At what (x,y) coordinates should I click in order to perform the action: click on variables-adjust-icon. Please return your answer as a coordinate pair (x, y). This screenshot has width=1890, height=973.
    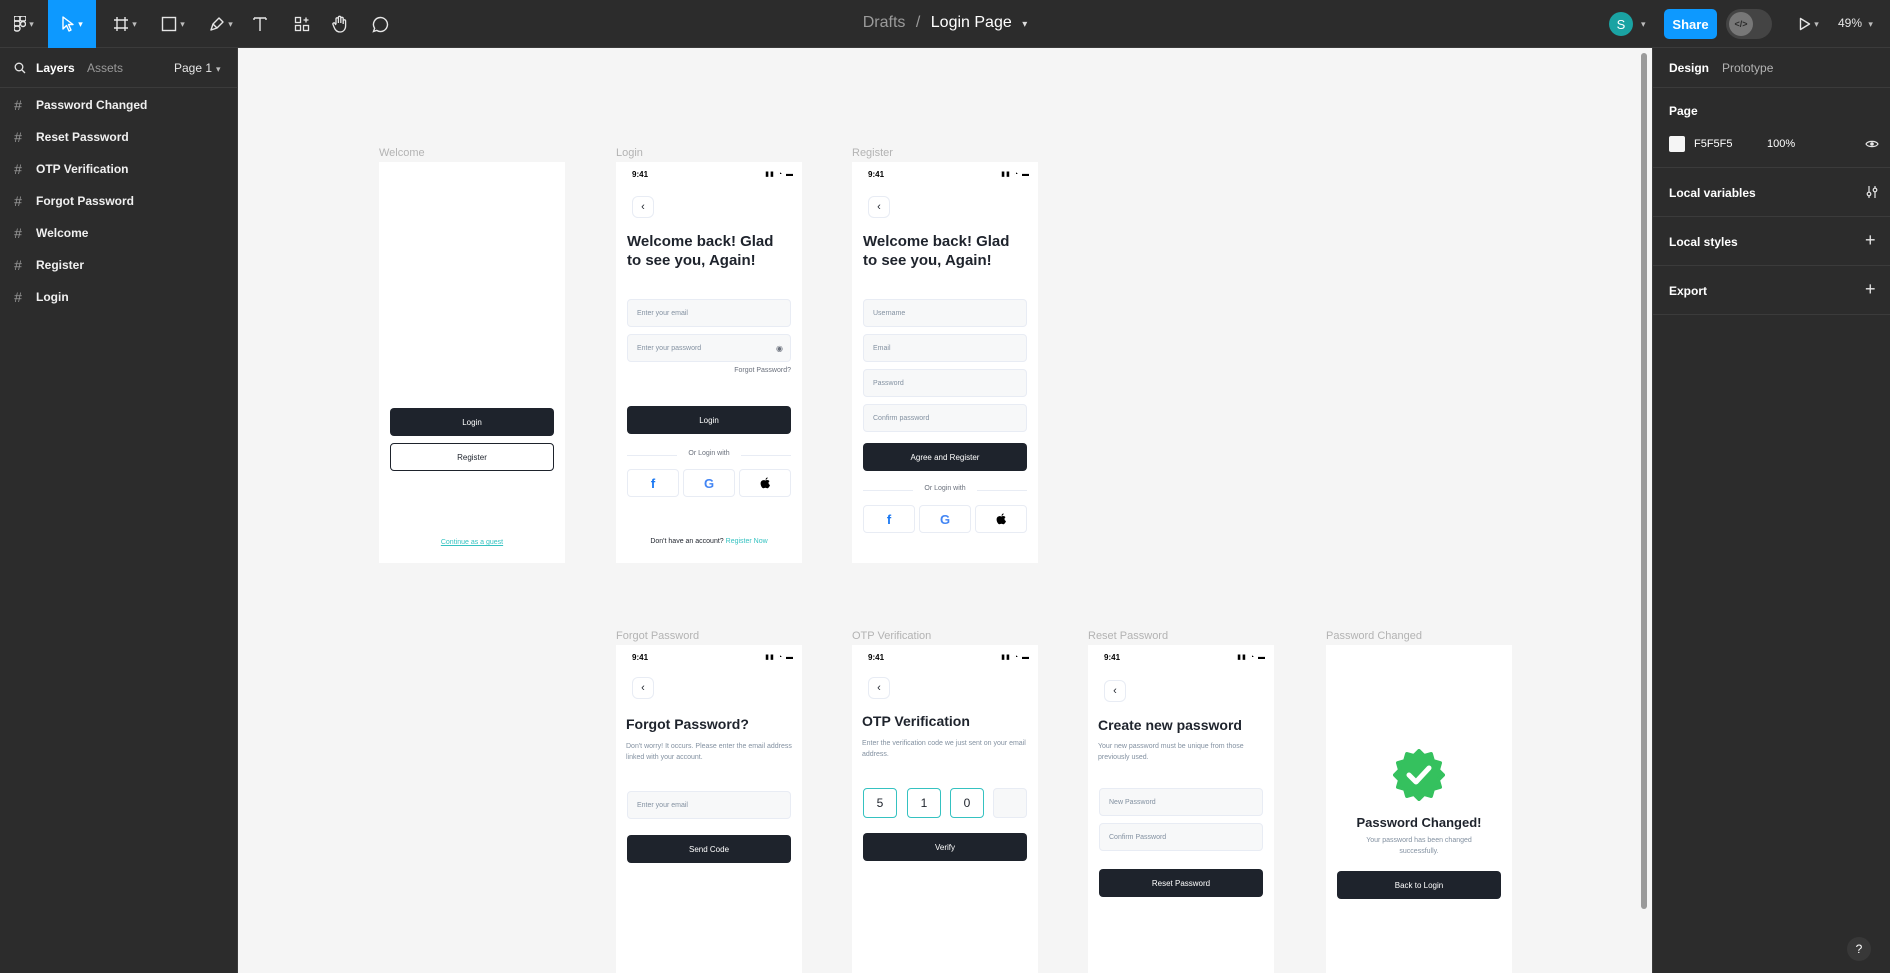
    Looking at the image, I should click on (1872, 192).